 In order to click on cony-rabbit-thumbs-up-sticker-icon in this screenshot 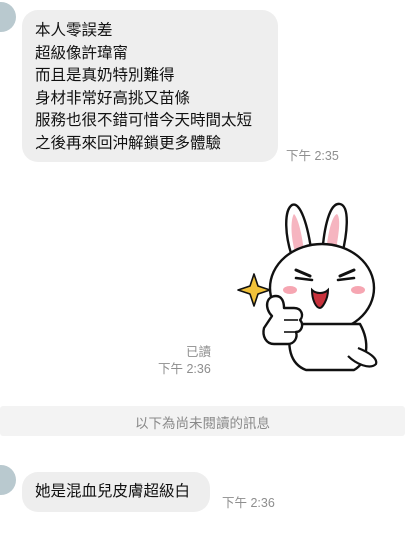, I will do `click(307, 287)`.